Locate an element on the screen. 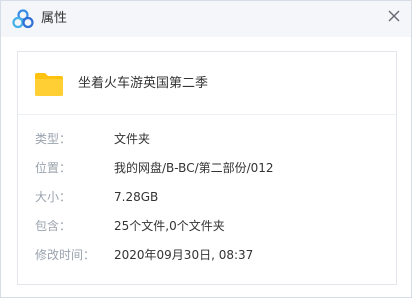 This screenshot has width=412, height=298. close-icon is located at coordinates (394, 16).